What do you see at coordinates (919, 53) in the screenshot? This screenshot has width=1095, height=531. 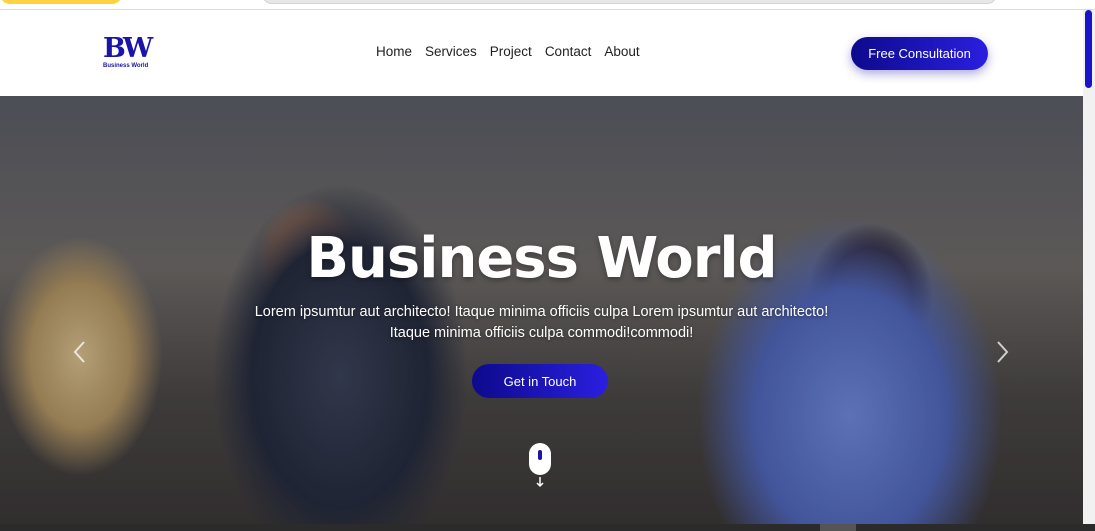 I see `free-consultation-button: Free Consultation` at bounding box center [919, 53].